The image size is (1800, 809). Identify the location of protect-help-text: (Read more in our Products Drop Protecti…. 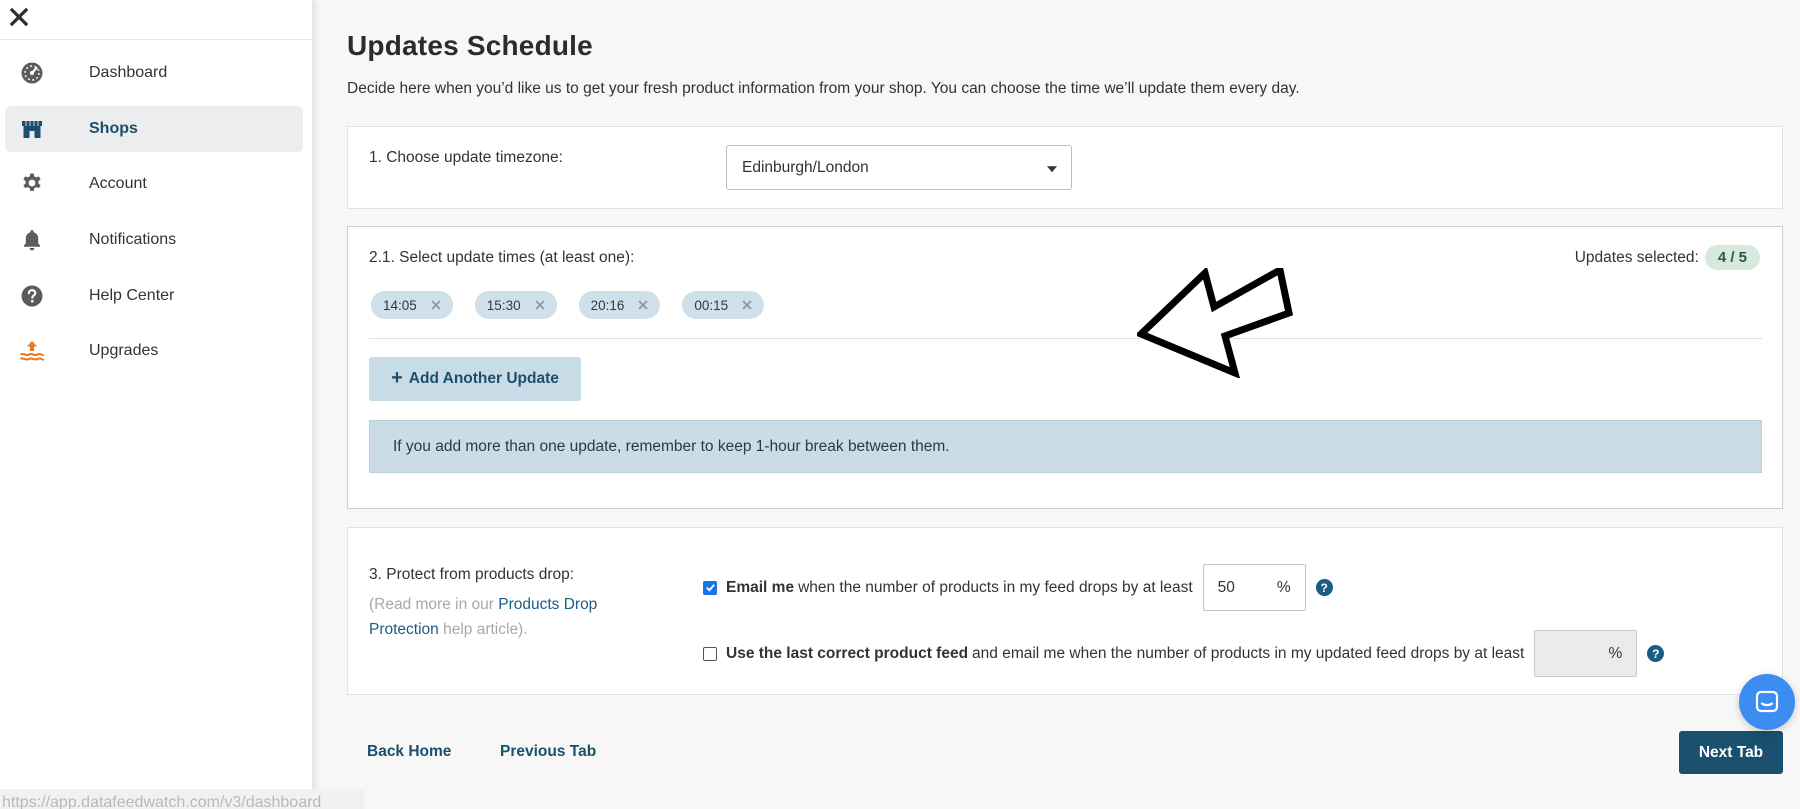
(484, 617).